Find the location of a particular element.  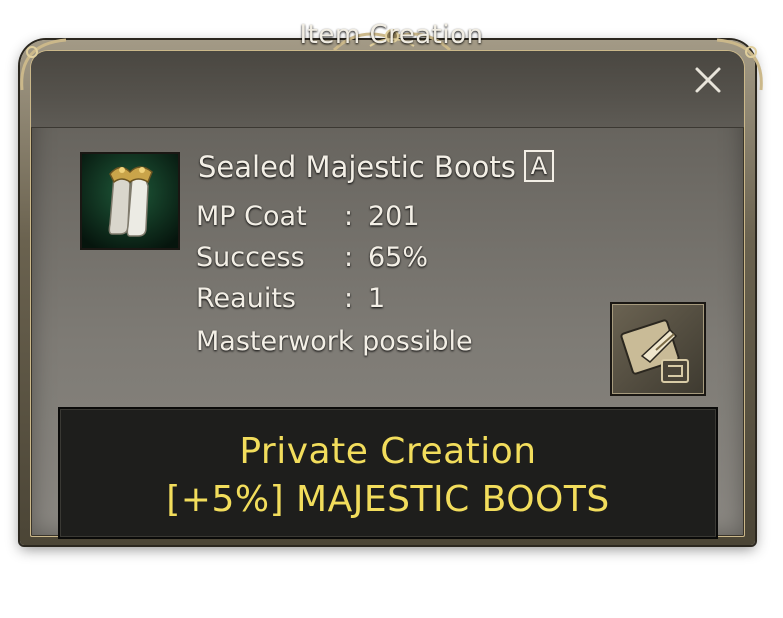

stat-value: 65% is located at coordinates (398, 257).